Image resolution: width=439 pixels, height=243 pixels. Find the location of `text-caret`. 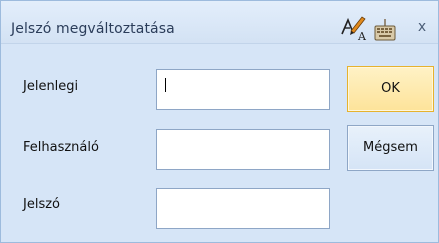

text-caret is located at coordinates (165, 85).